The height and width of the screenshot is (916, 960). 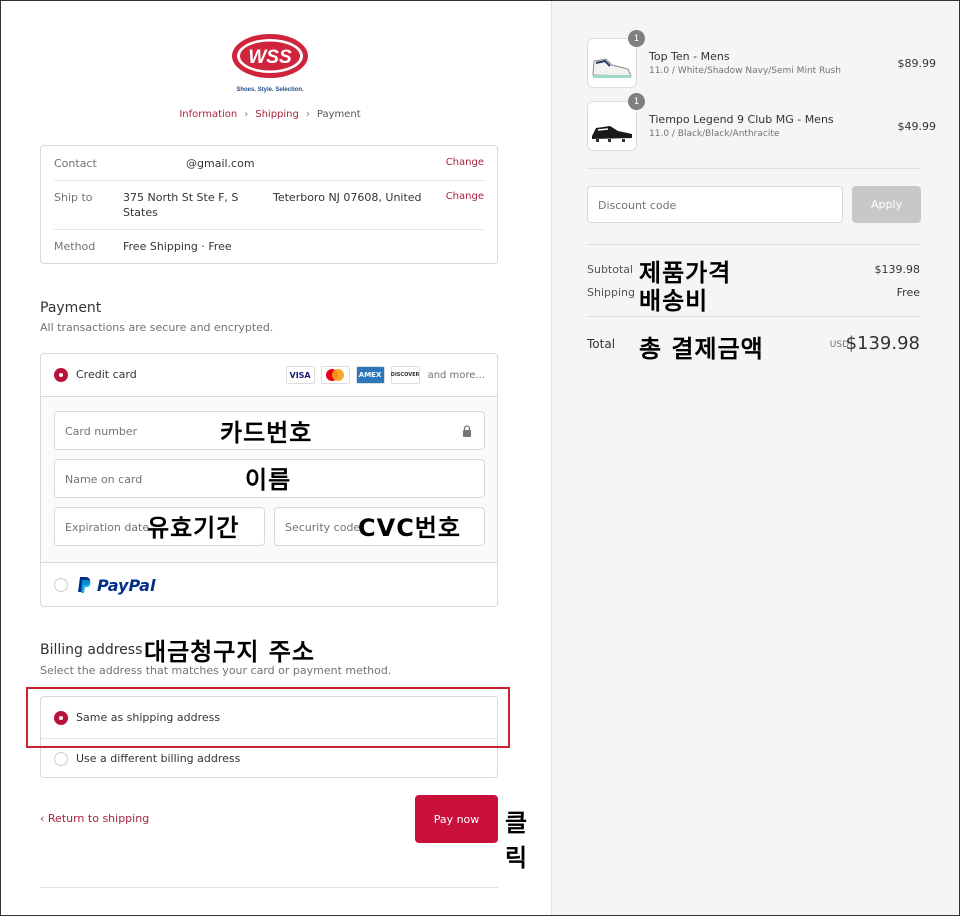 What do you see at coordinates (456, 819) in the screenshot?
I see `pay-now-button: Pay now` at bounding box center [456, 819].